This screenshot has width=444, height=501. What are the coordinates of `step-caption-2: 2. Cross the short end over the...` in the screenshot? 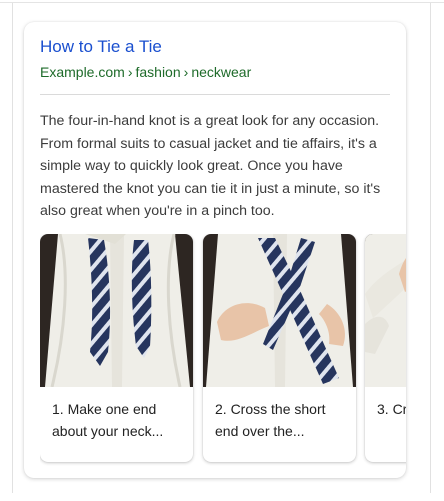 It's located at (270, 420).